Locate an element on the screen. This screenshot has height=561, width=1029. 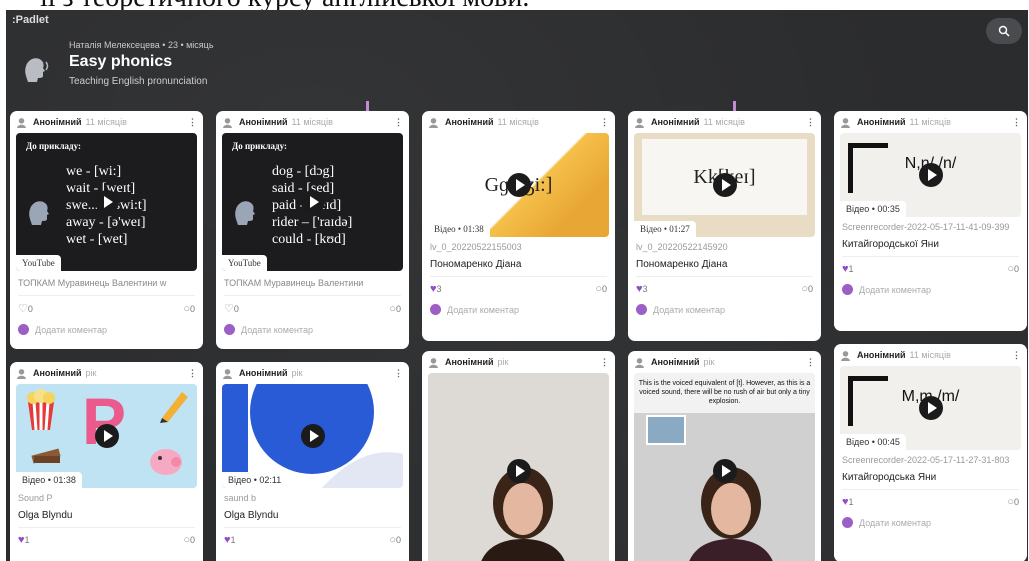
video-filename: saund b is located at coordinates (240, 498).